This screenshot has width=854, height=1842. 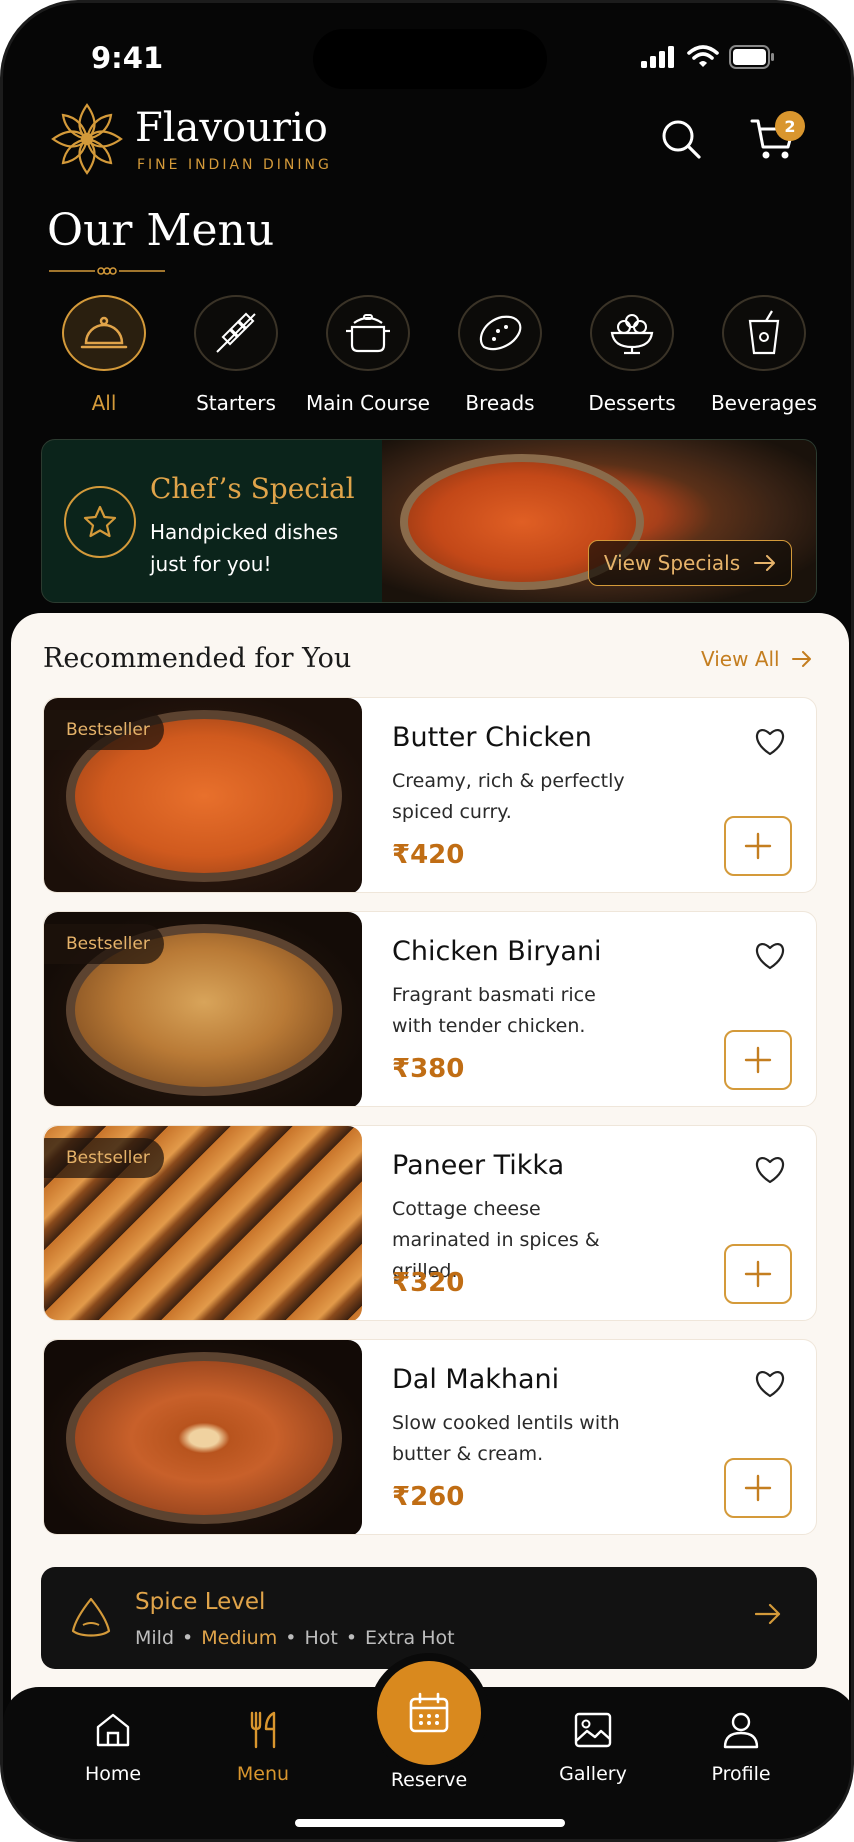 What do you see at coordinates (500, 403) in the screenshot?
I see `category-label: Breads` at bounding box center [500, 403].